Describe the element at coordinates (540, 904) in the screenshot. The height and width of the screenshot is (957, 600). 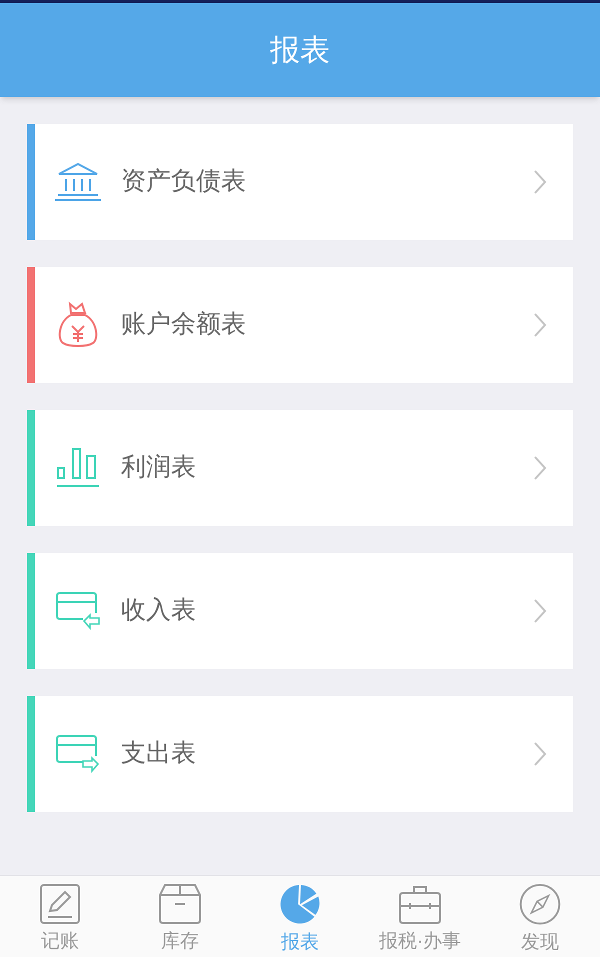
I see `compass-icon` at that location.